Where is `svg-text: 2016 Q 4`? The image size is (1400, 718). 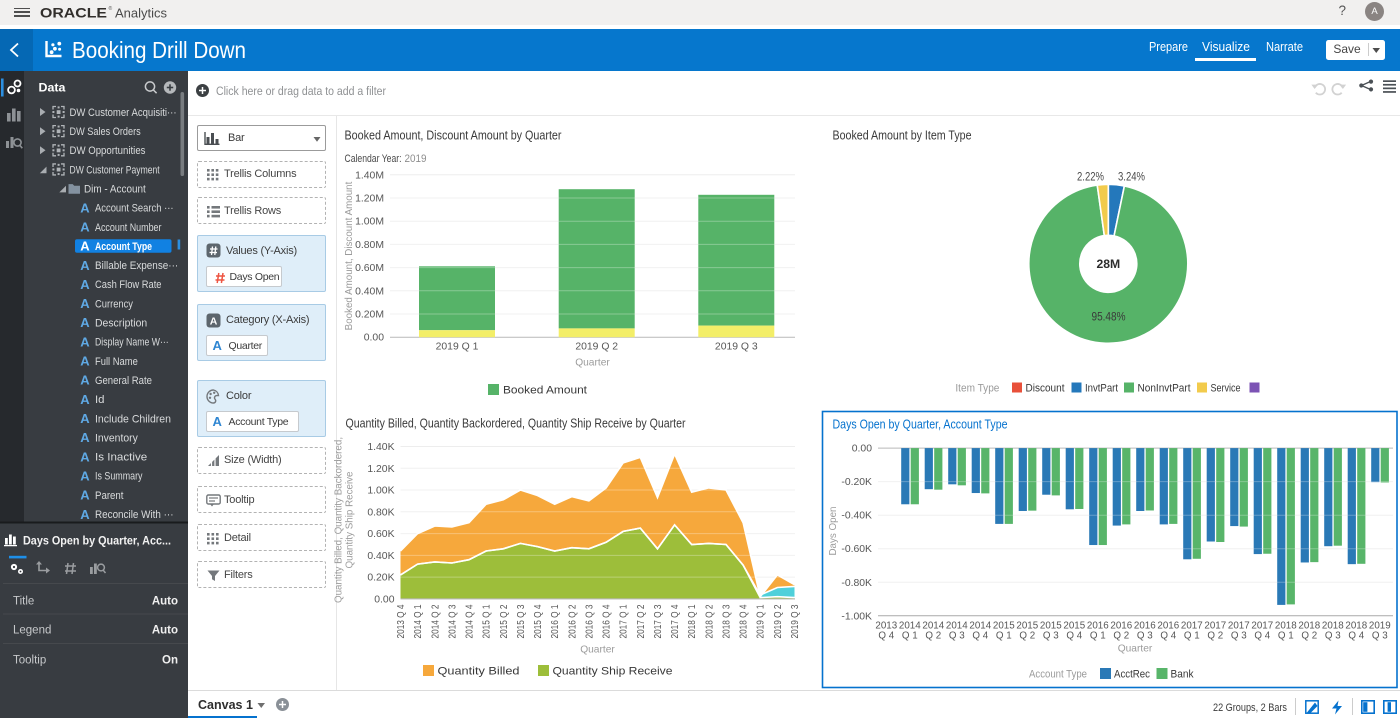
svg-text: 2016 Q 4 is located at coordinates (607, 621).